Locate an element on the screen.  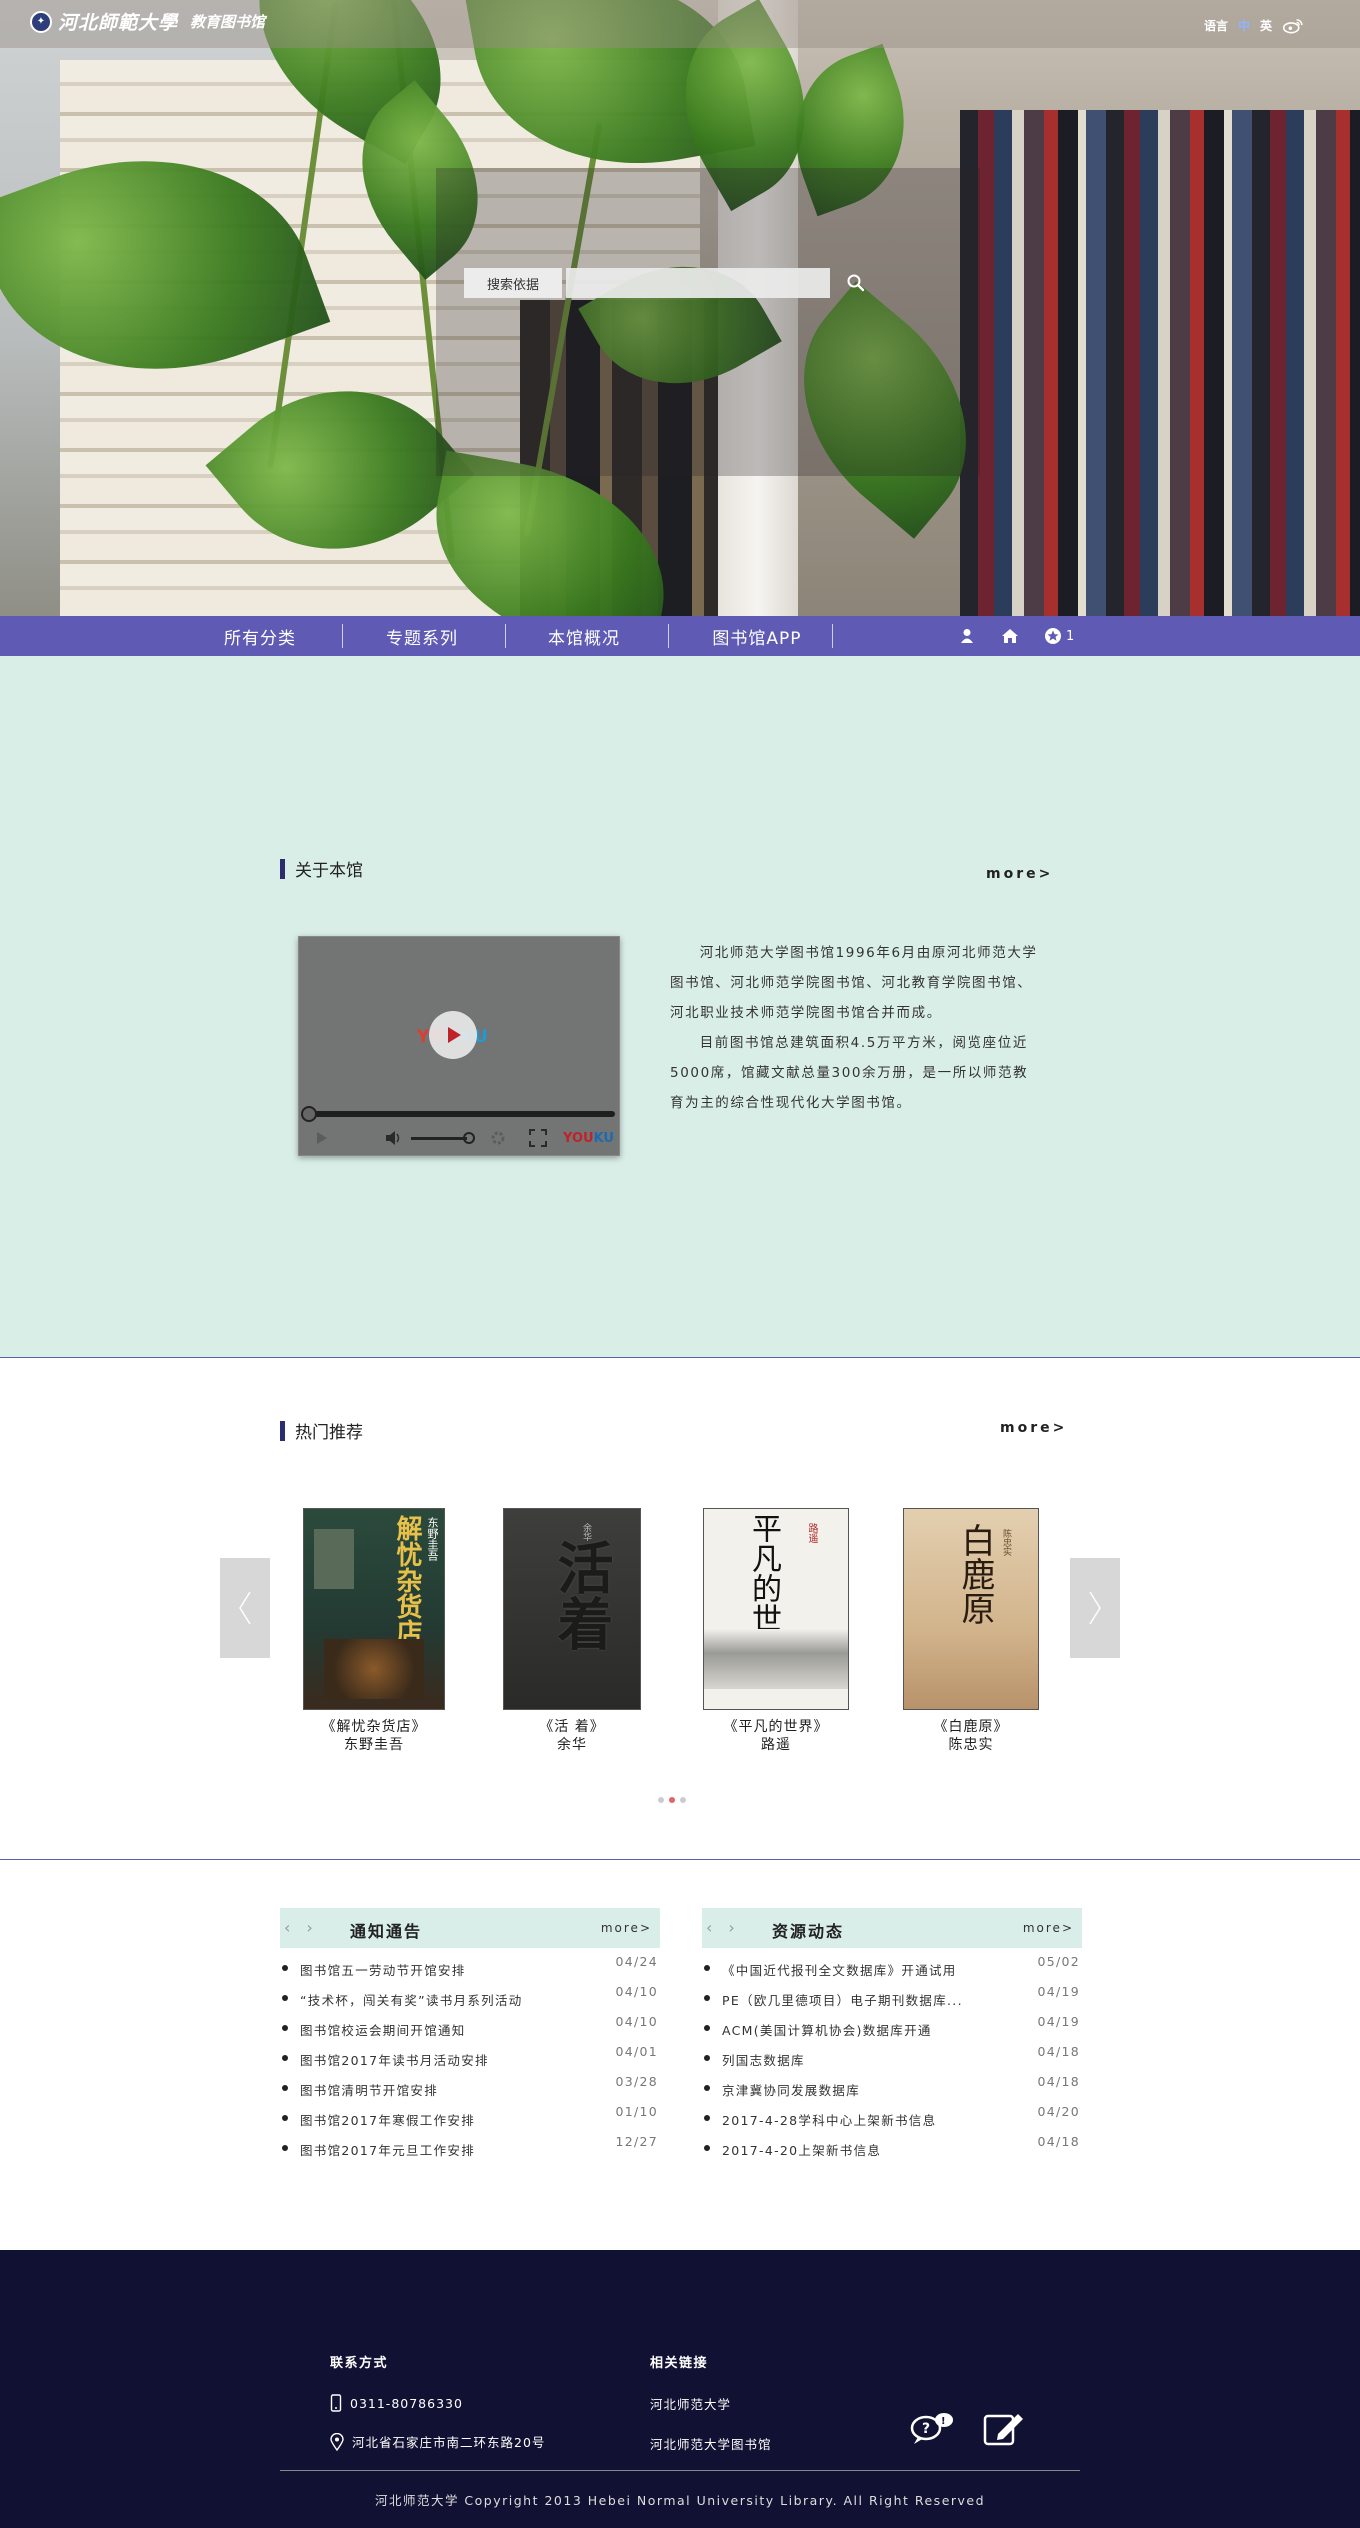
list-item: 图书馆2017年元旦工作安排 12/27 is located at coordinates (470, 2149).